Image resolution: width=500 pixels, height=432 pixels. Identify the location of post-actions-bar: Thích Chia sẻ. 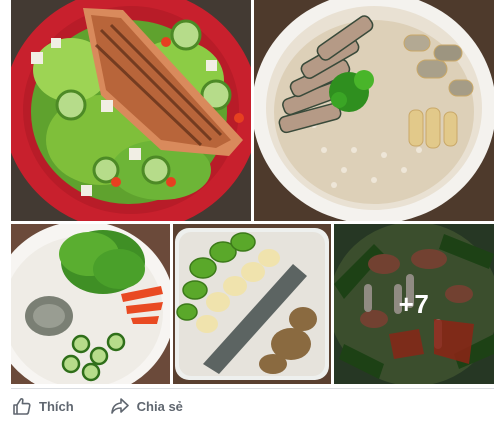
(250, 406).